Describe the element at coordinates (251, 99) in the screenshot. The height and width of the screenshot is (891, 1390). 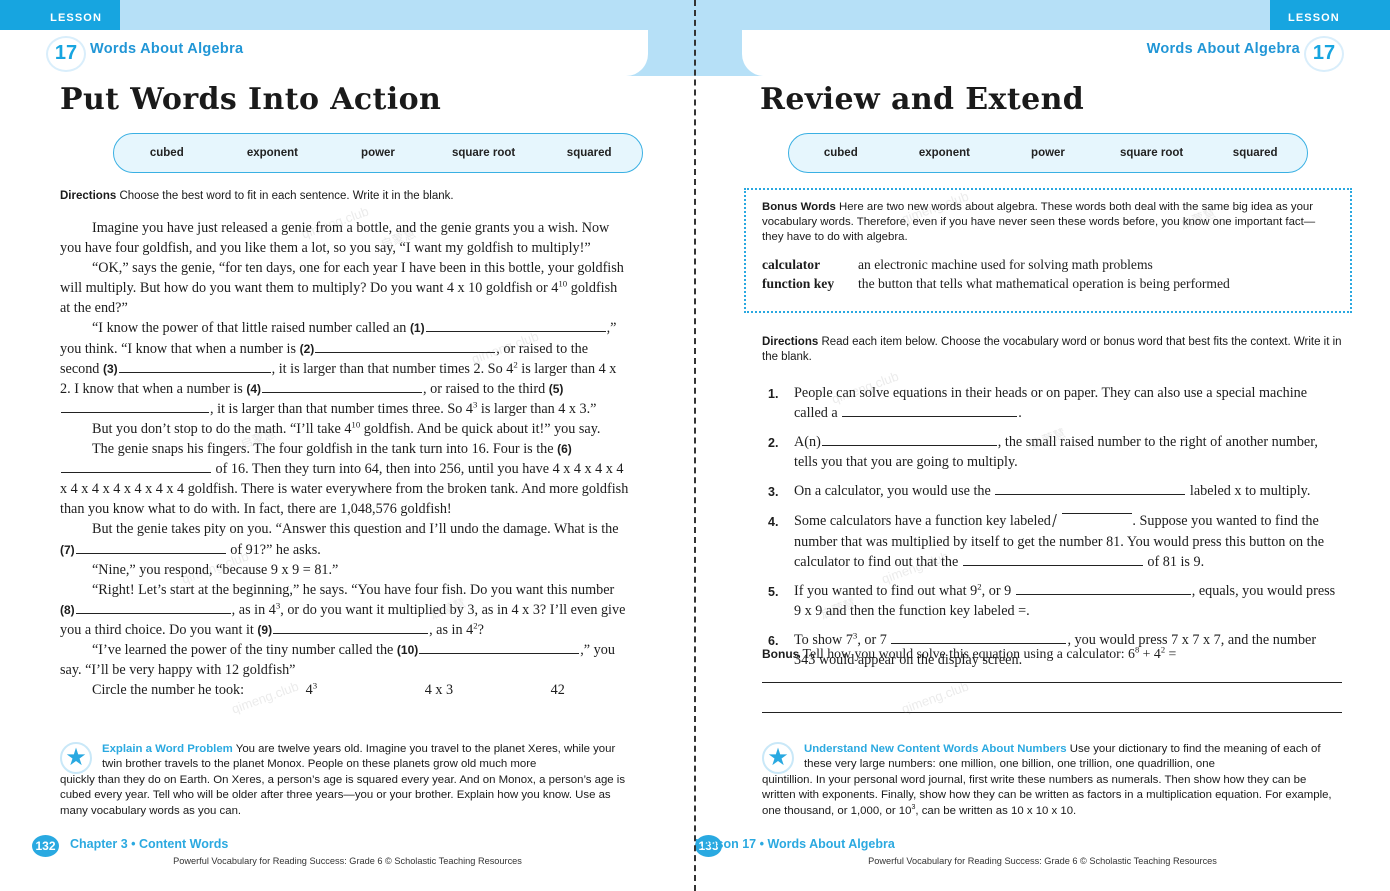
I see `page-title: Put Words Into Action` at that location.